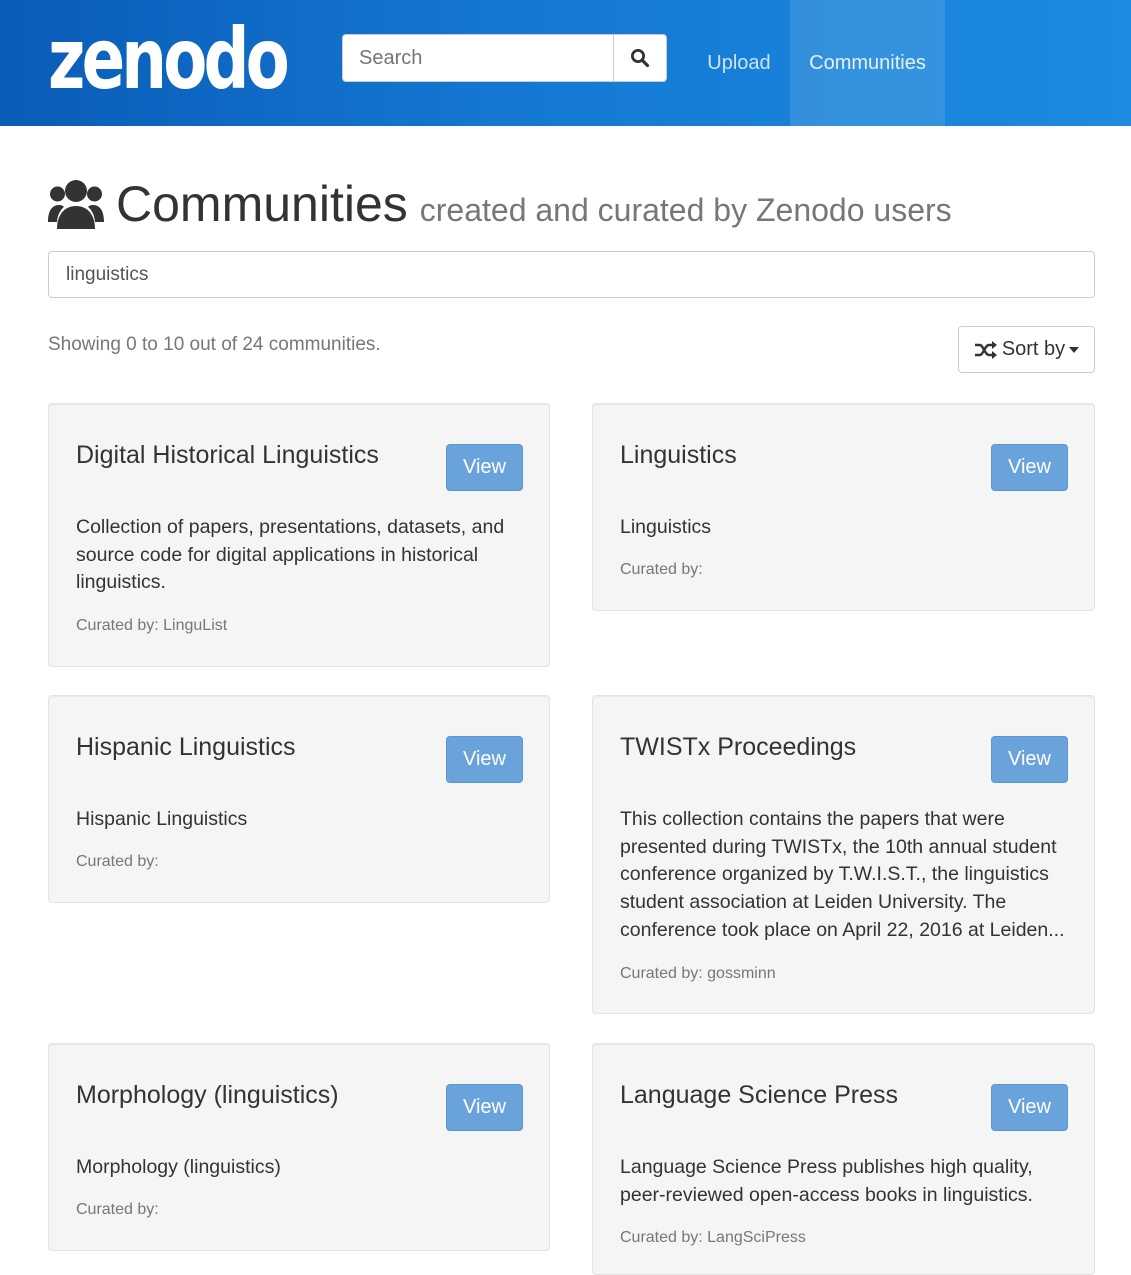  Describe the element at coordinates (152, 625) in the screenshot. I see `community-curator: Curated by: LinguList` at that location.